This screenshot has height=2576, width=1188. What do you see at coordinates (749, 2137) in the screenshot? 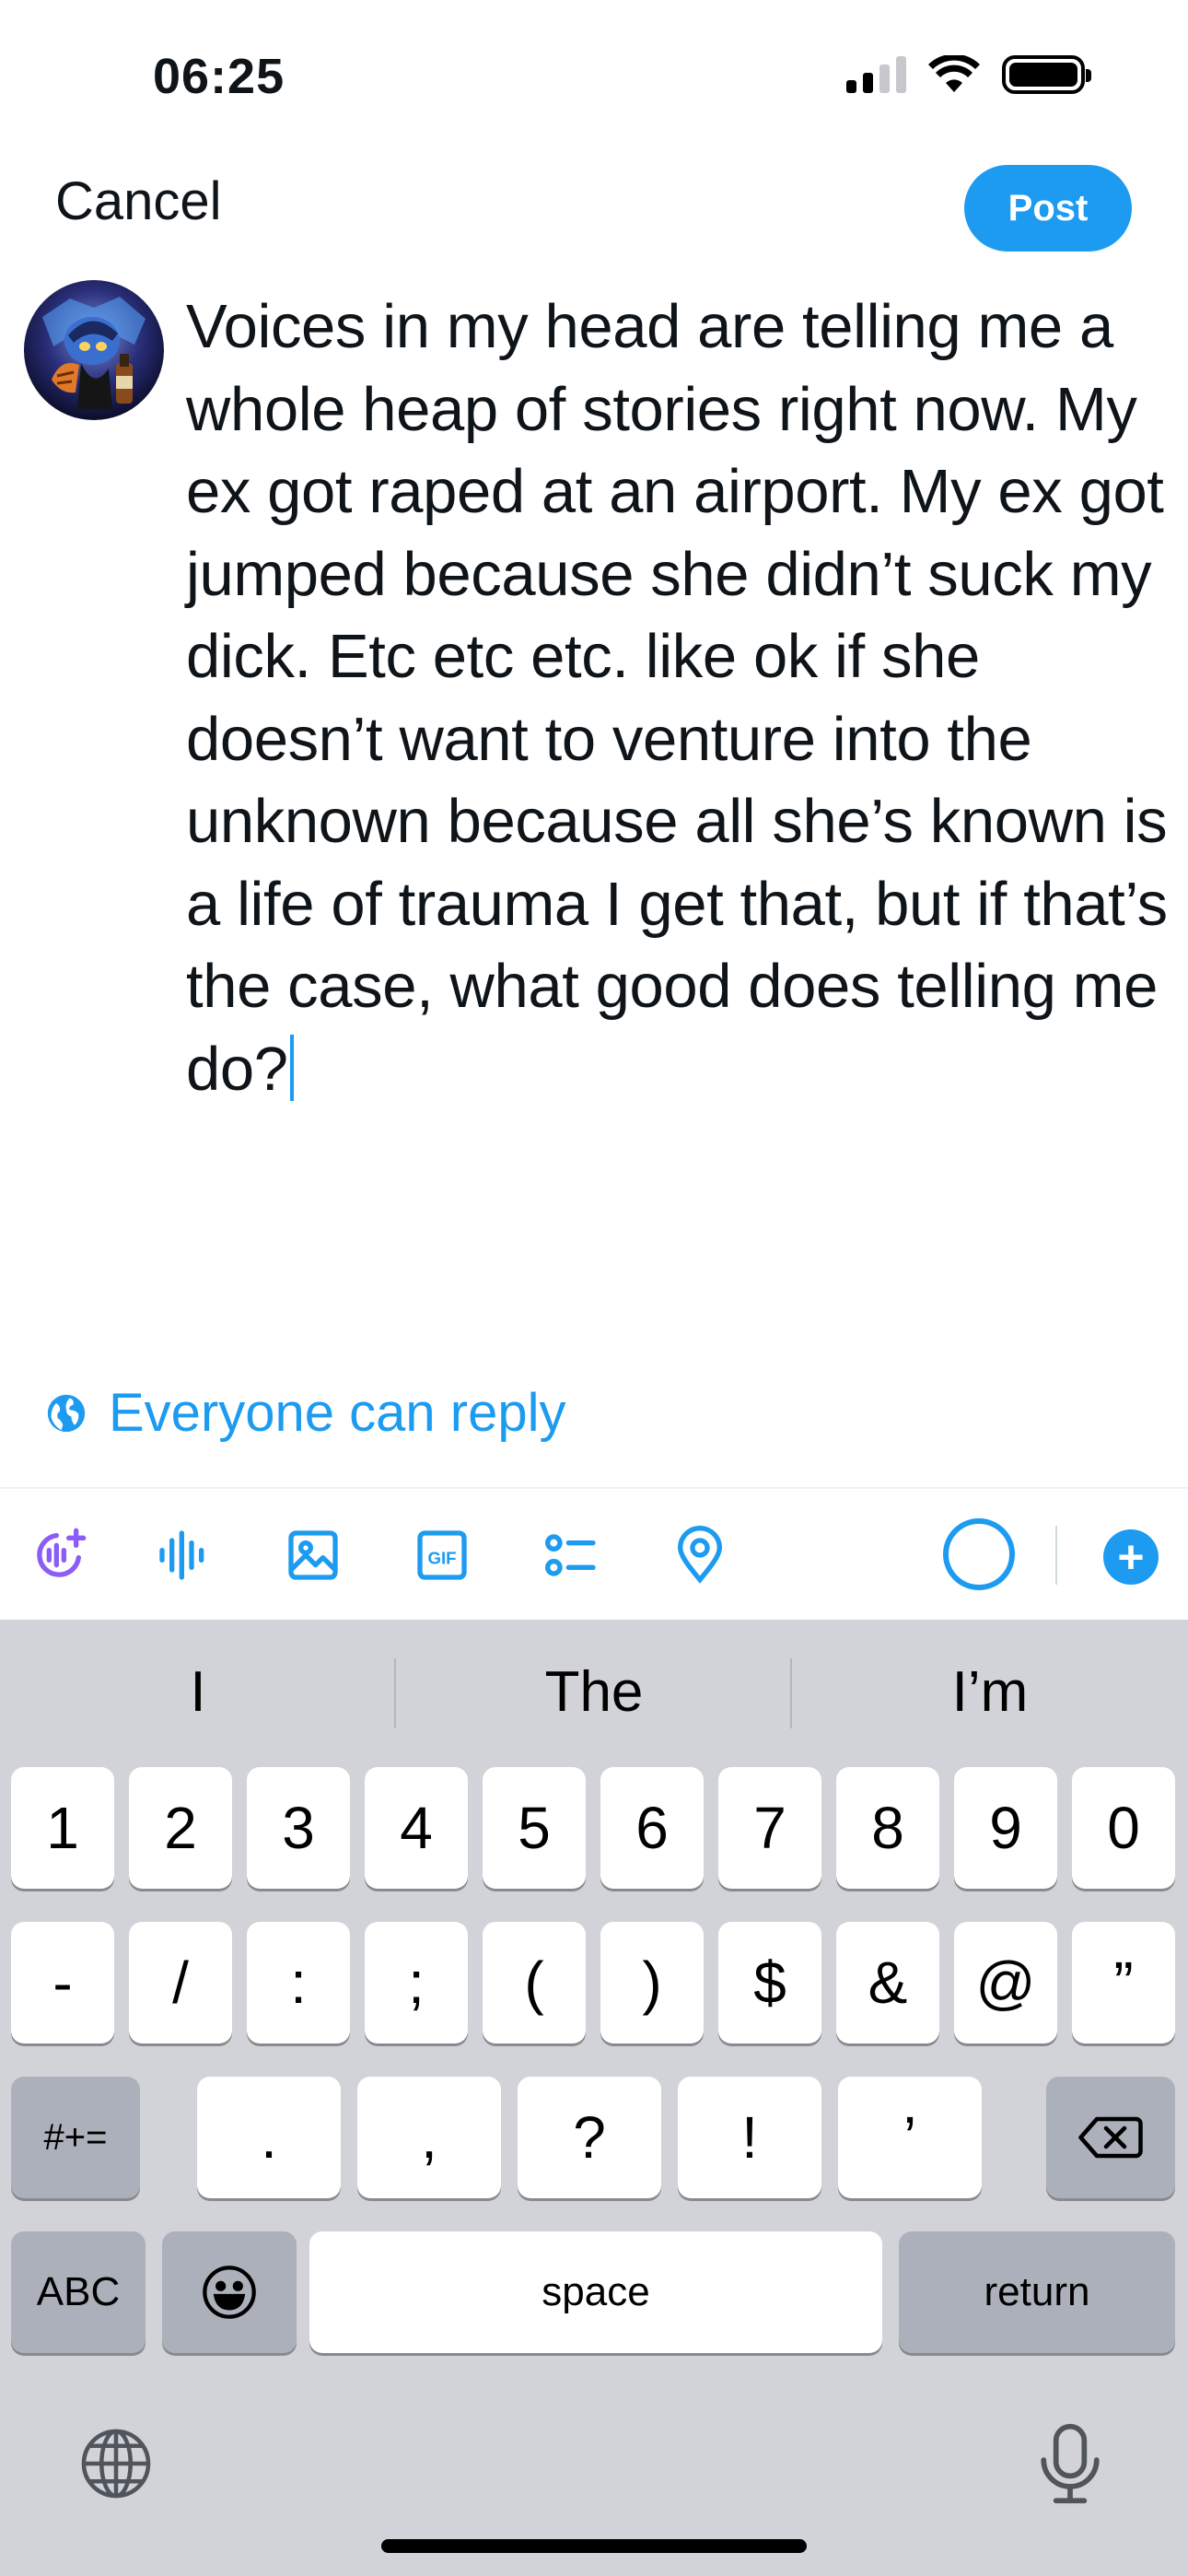
I see `key-exclamation: !` at bounding box center [749, 2137].